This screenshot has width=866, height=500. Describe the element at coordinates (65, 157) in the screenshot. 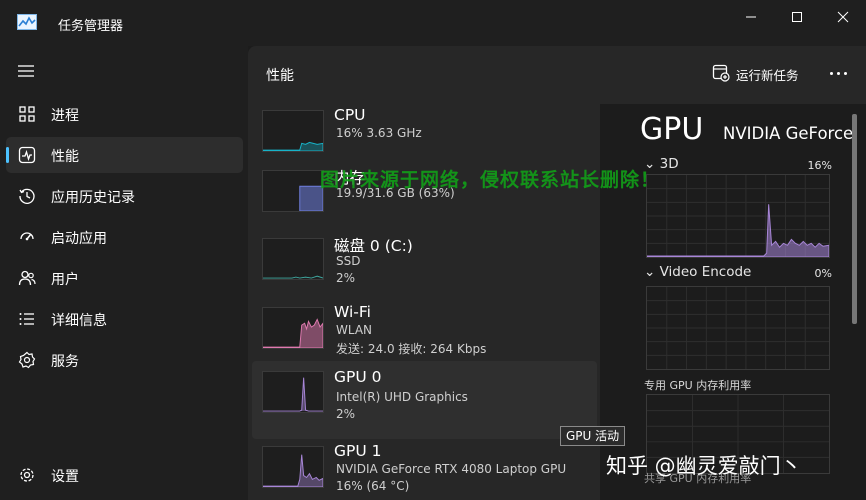

I see `sidebar-item-label: 性能` at that location.